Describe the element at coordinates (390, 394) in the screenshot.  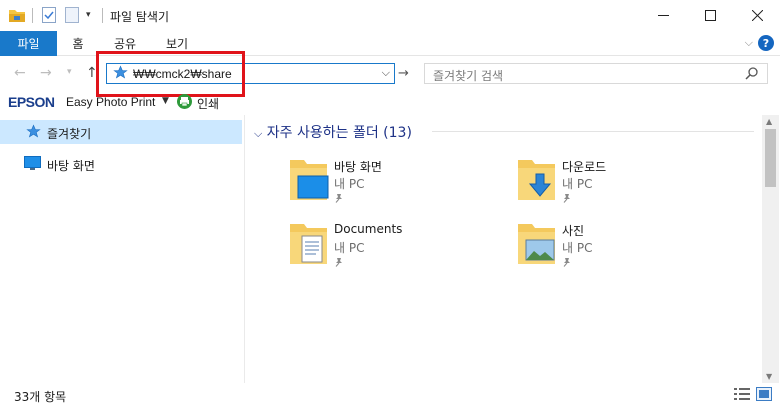
I see `status-bar: 33개 항목` at that location.